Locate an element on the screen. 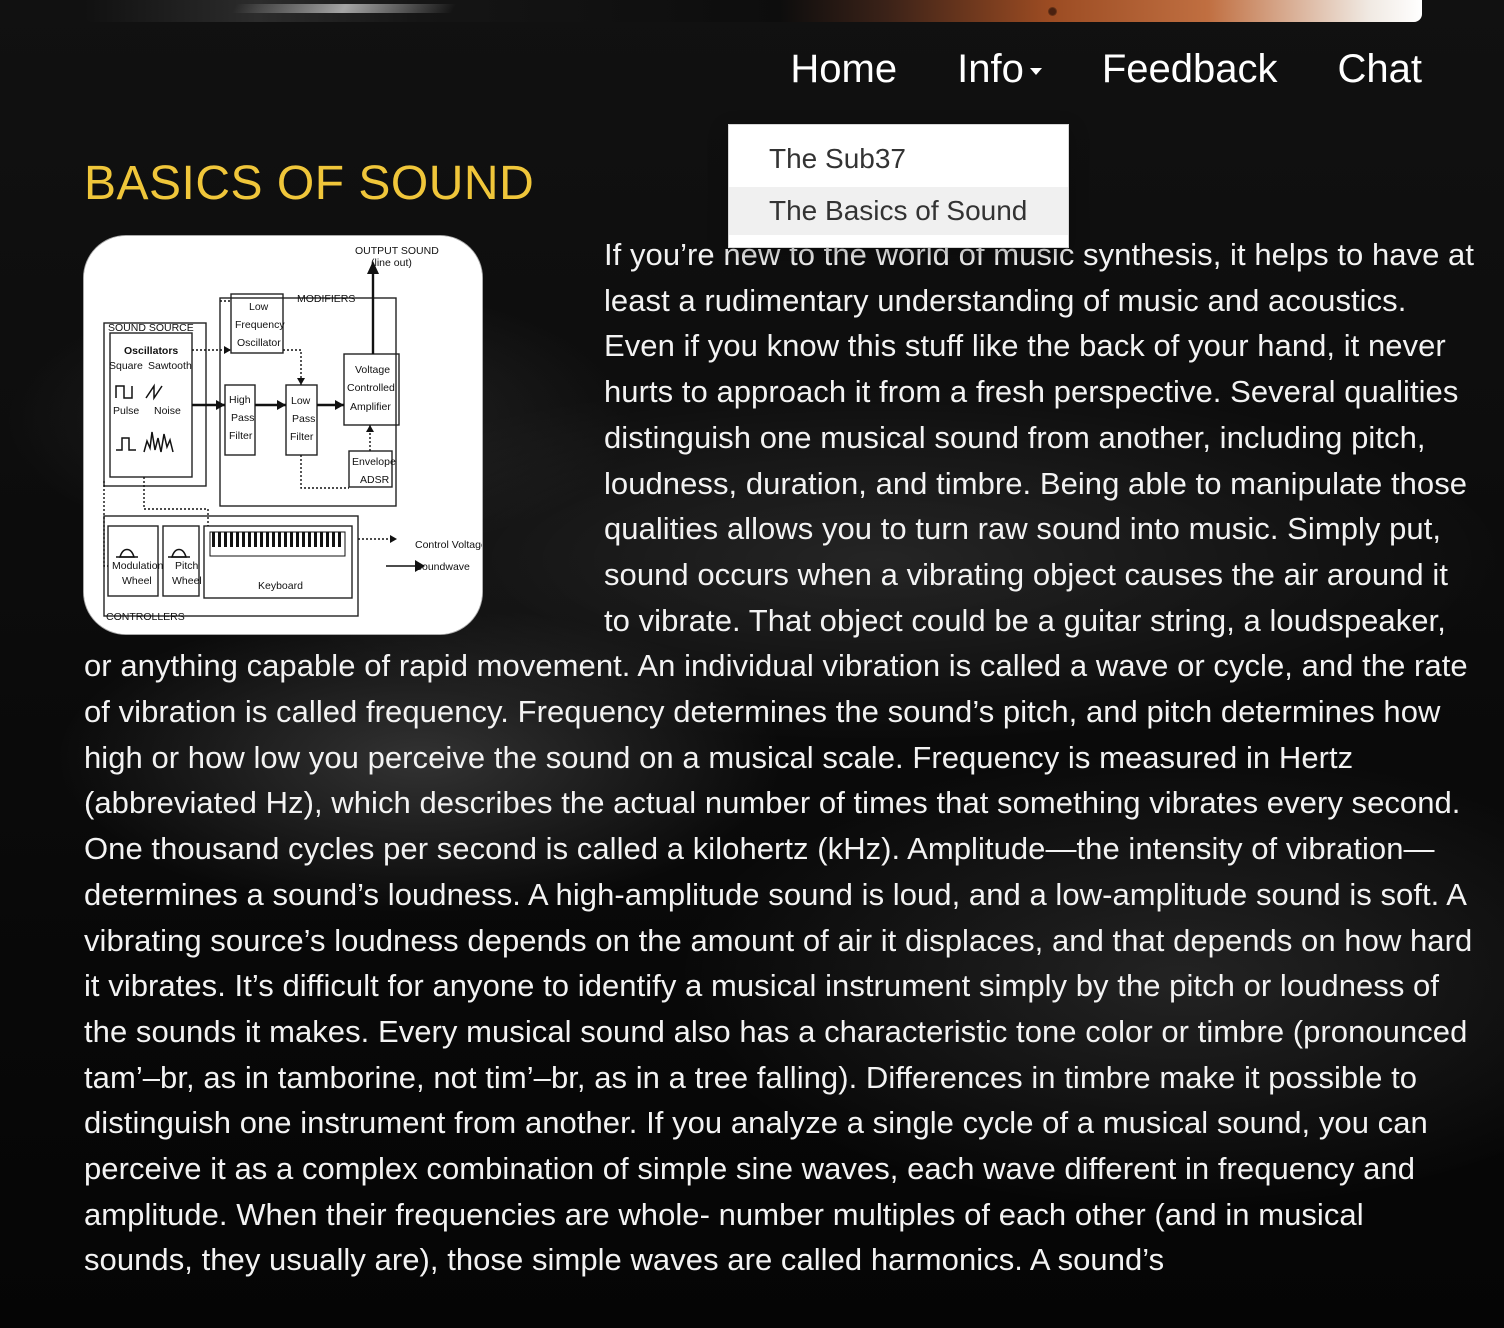  diagram-modifiers-label: MODIFIERS is located at coordinates (326, 299).